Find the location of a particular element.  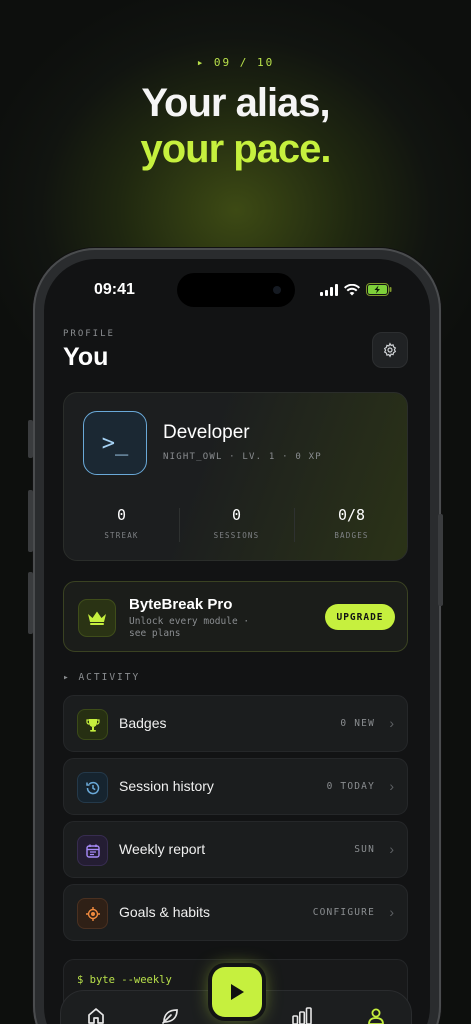

stat-label: BADGES is located at coordinates (351, 535).